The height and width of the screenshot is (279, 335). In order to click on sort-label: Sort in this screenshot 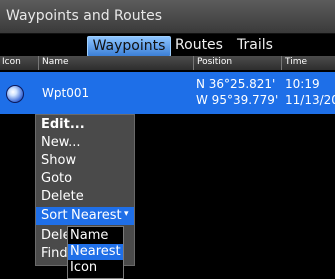, I will do `click(54, 215)`.